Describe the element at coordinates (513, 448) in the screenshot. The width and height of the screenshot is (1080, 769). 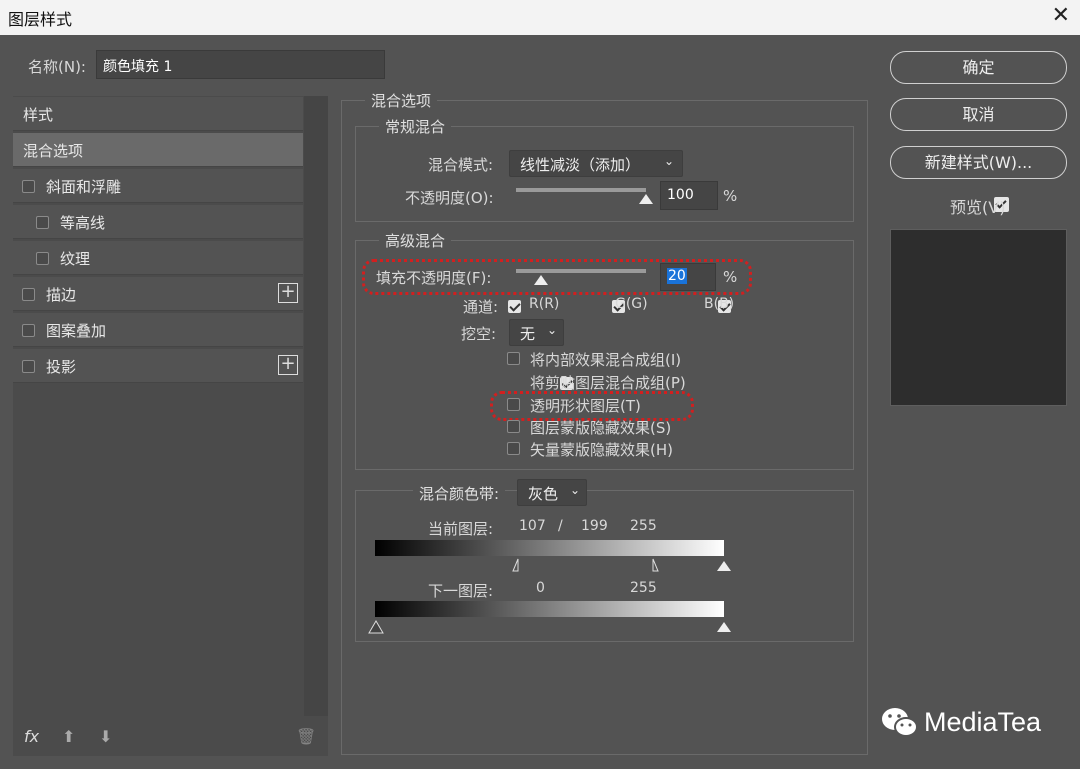
I see `vector-mask-hides-checkbox` at that location.